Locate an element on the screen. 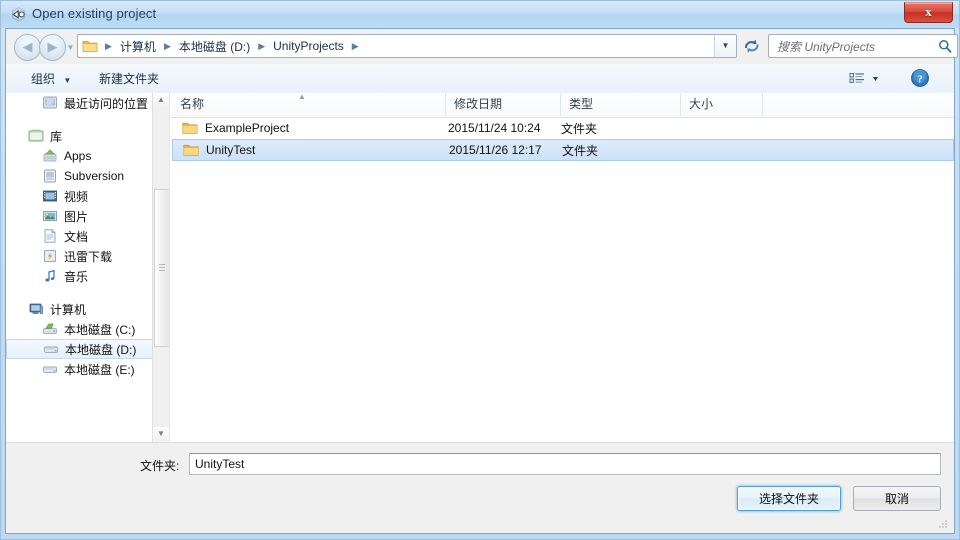  scrollbar-grip is located at coordinates (162, 268).